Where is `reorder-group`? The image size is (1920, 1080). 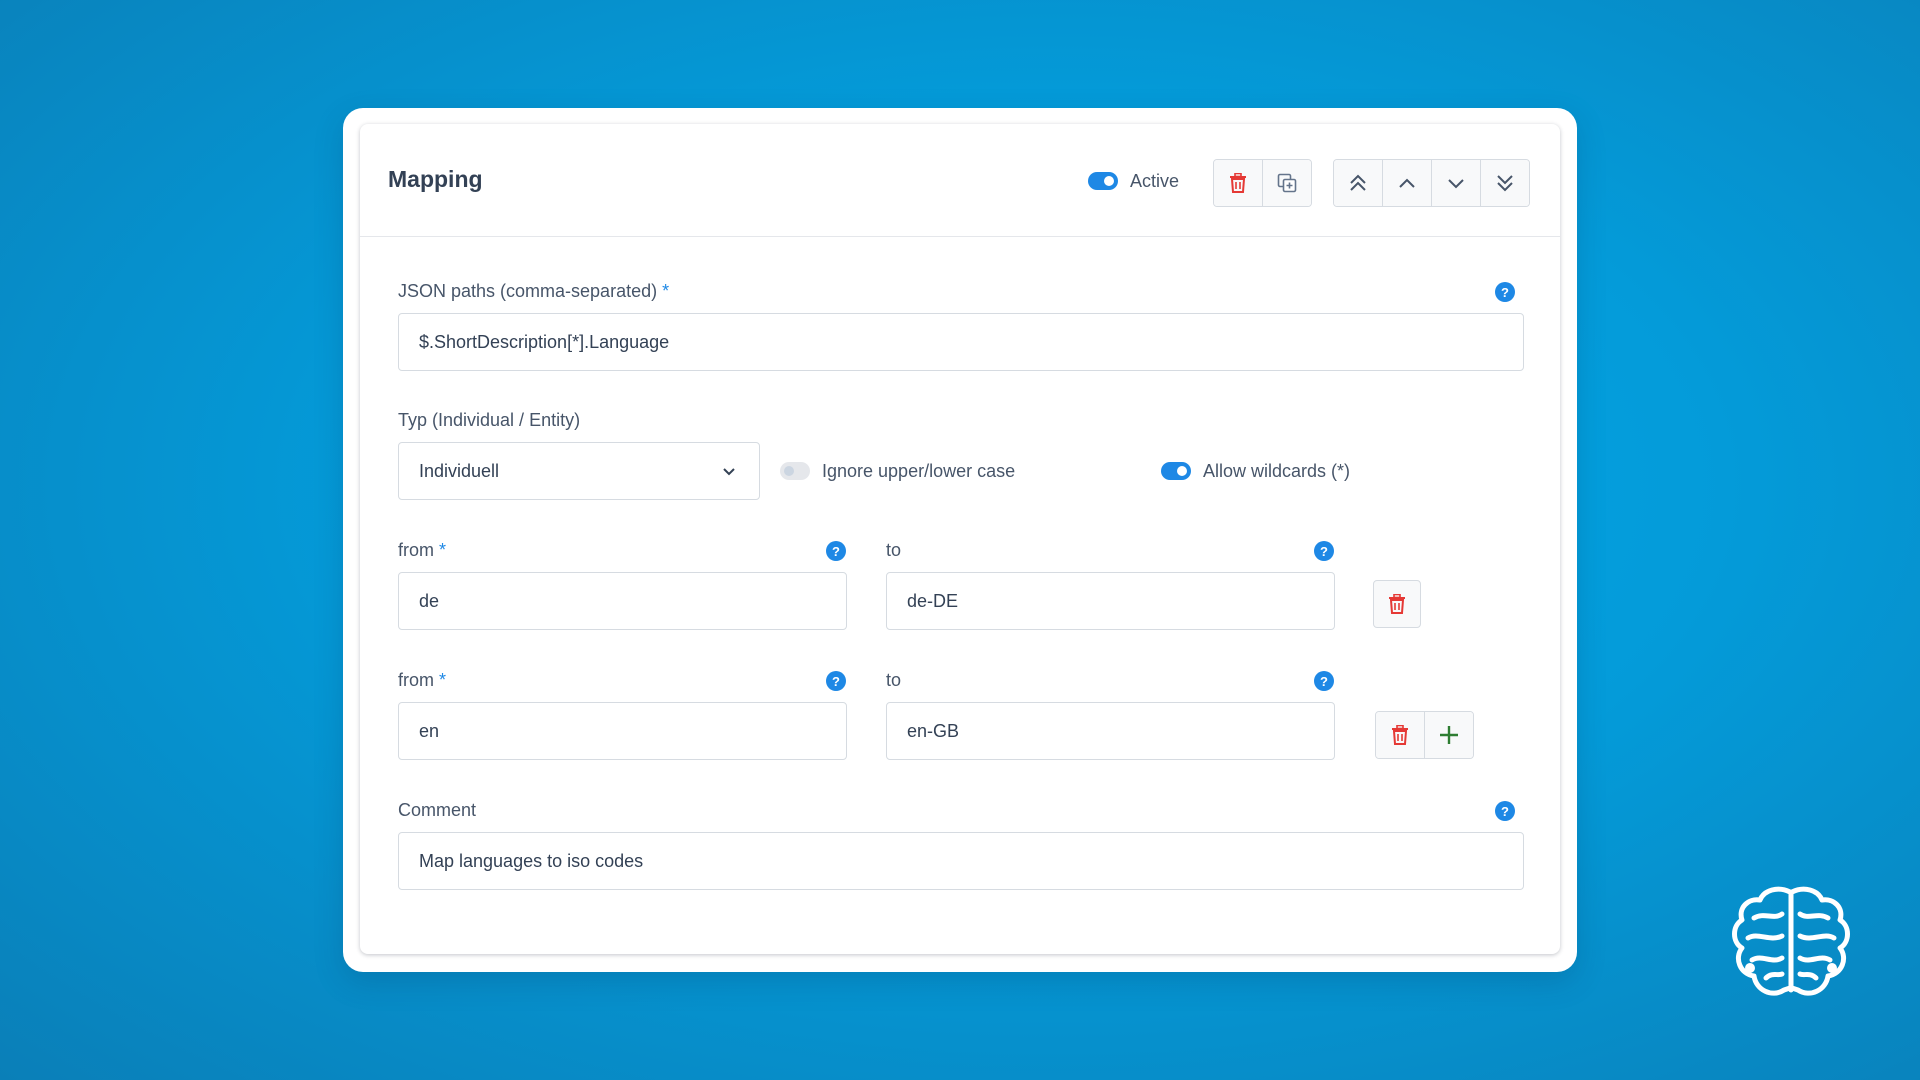
reorder-group is located at coordinates (1431, 183).